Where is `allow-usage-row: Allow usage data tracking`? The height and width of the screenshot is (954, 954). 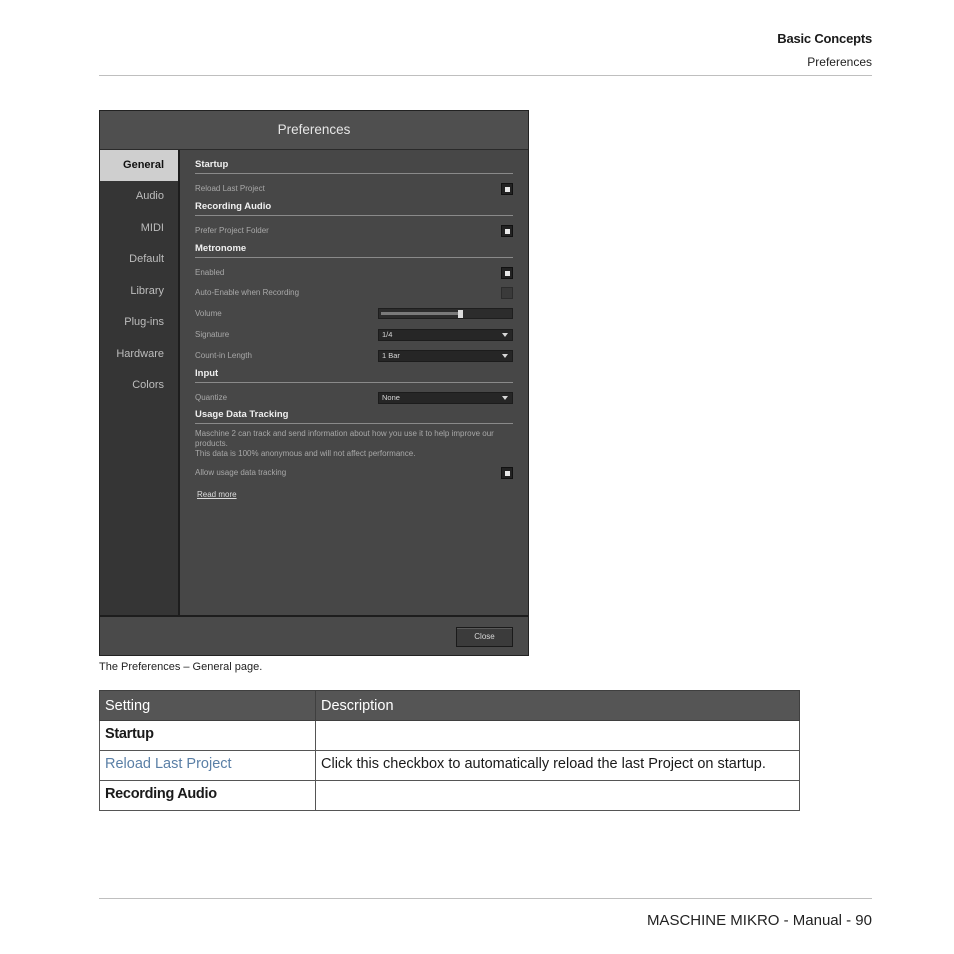 allow-usage-row: Allow usage data tracking is located at coordinates (354, 473).